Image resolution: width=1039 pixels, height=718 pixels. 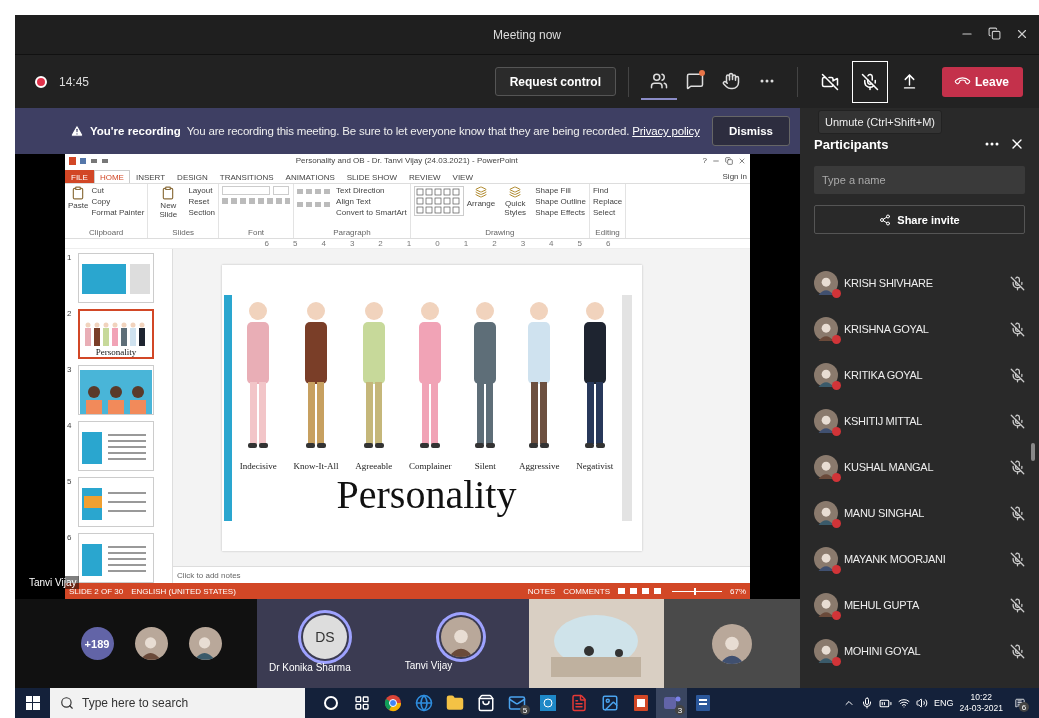 I want to click on slide-number: 1, so click(x=70, y=259).